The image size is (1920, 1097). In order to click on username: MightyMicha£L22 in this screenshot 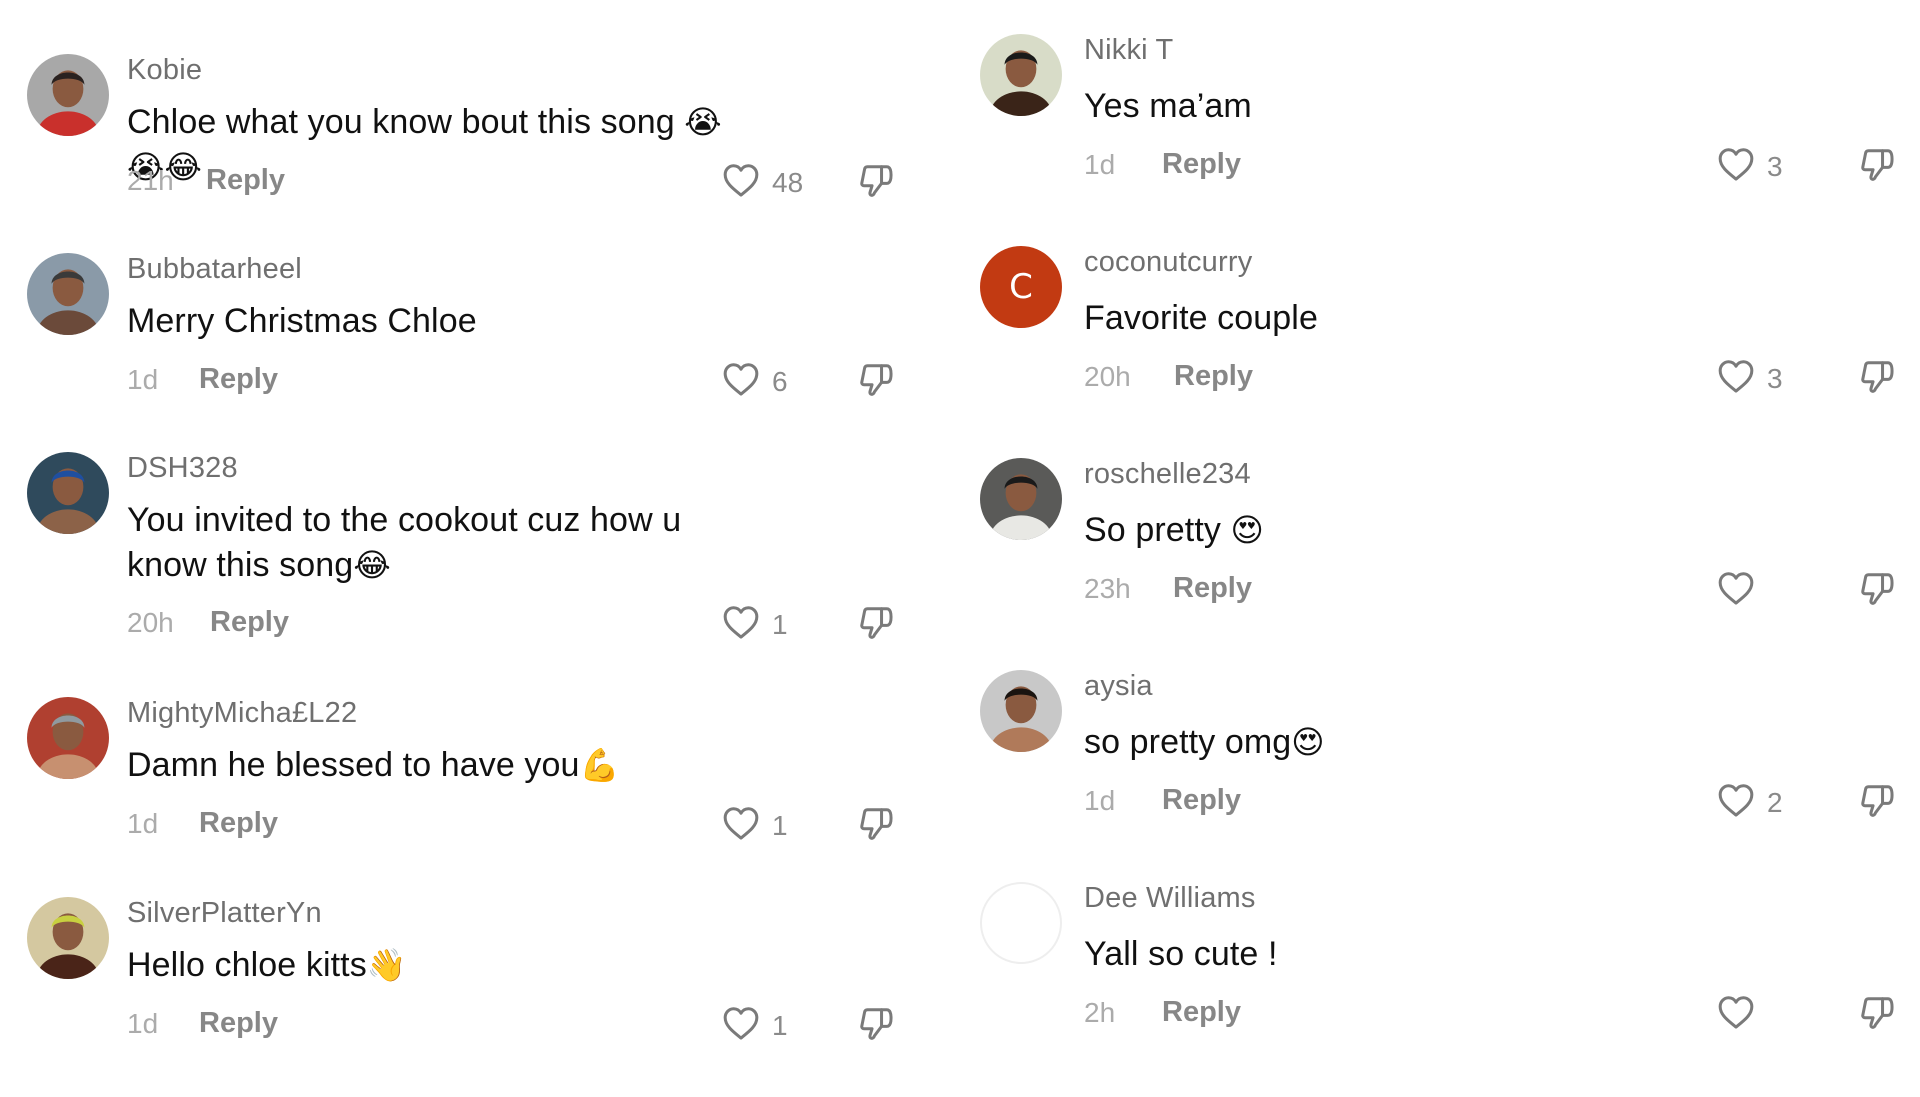, I will do `click(242, 713)`.